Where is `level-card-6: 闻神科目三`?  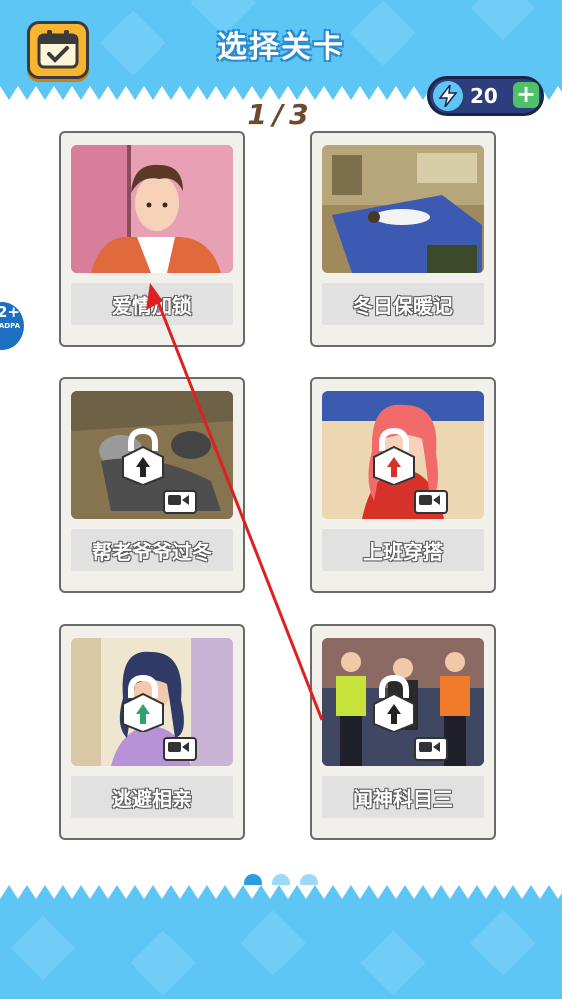 level-card-6: 闻神科目三 is located at coordinates (403, 732).